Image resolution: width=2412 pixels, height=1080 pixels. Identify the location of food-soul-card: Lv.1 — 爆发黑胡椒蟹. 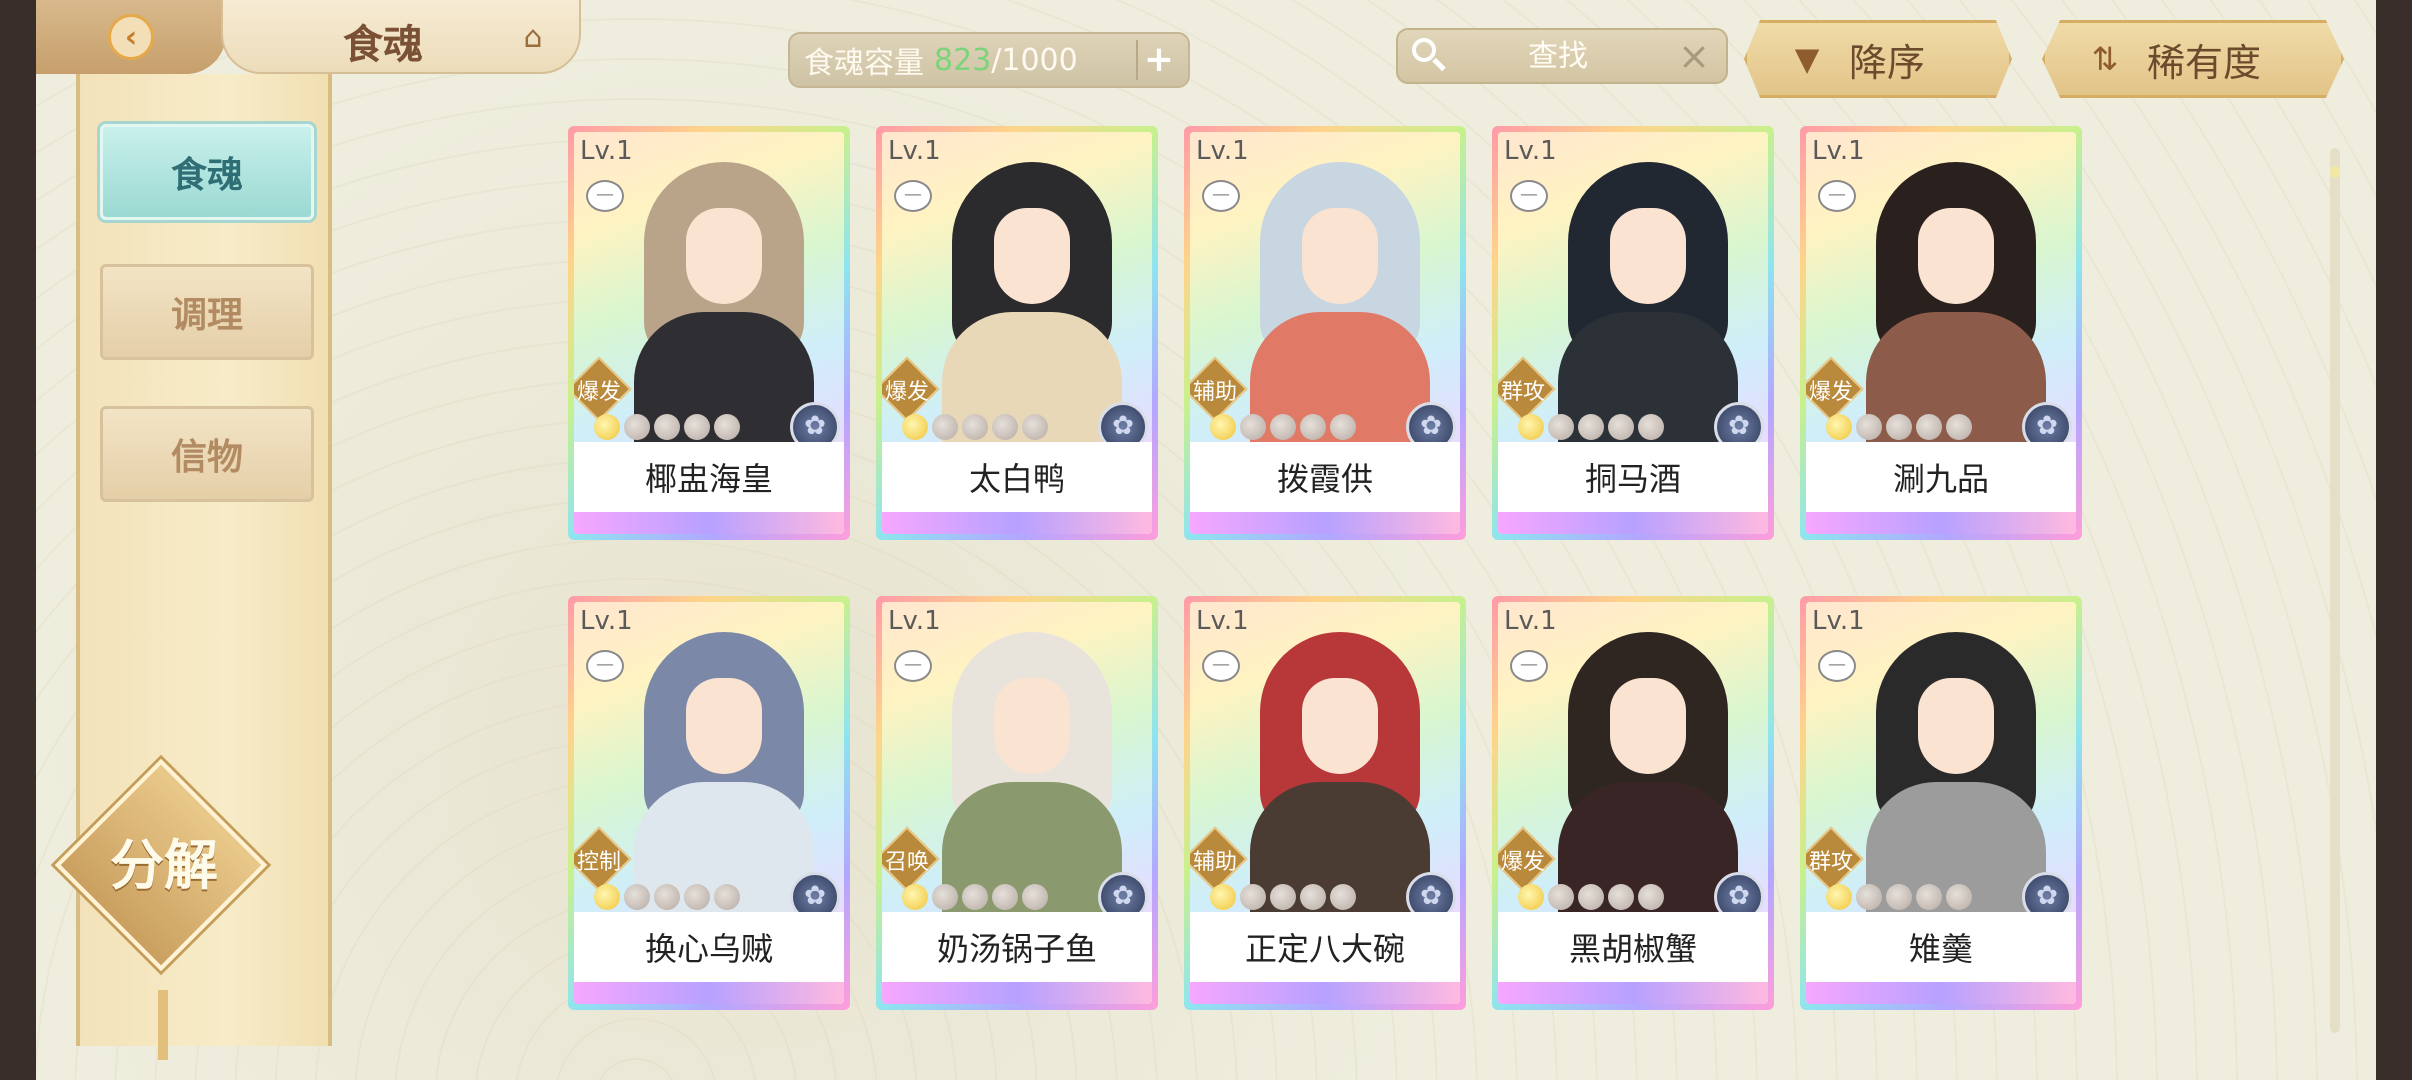
(1633, 803).